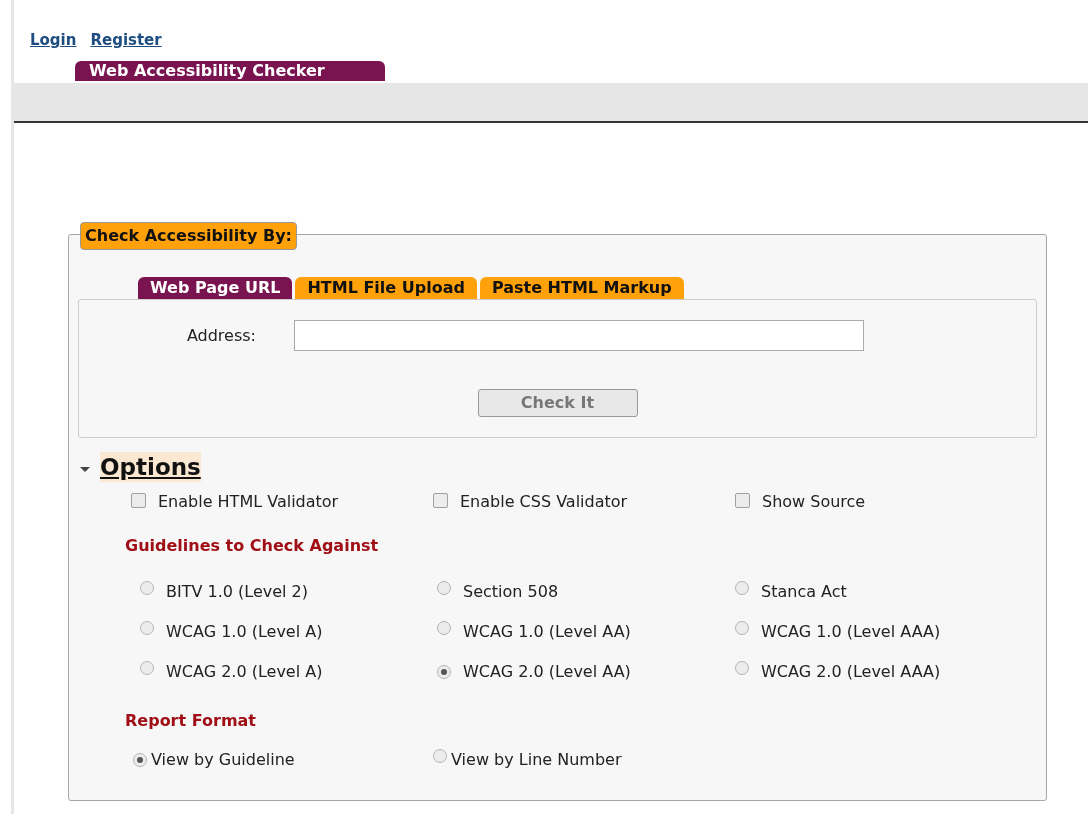 Image resolution: width=1088 pixels, height=814 pixels. What do you see at coordinates (190, 721) in the screenshot?
I see `section-heading: Report Format` at bounding box center [190, 721].